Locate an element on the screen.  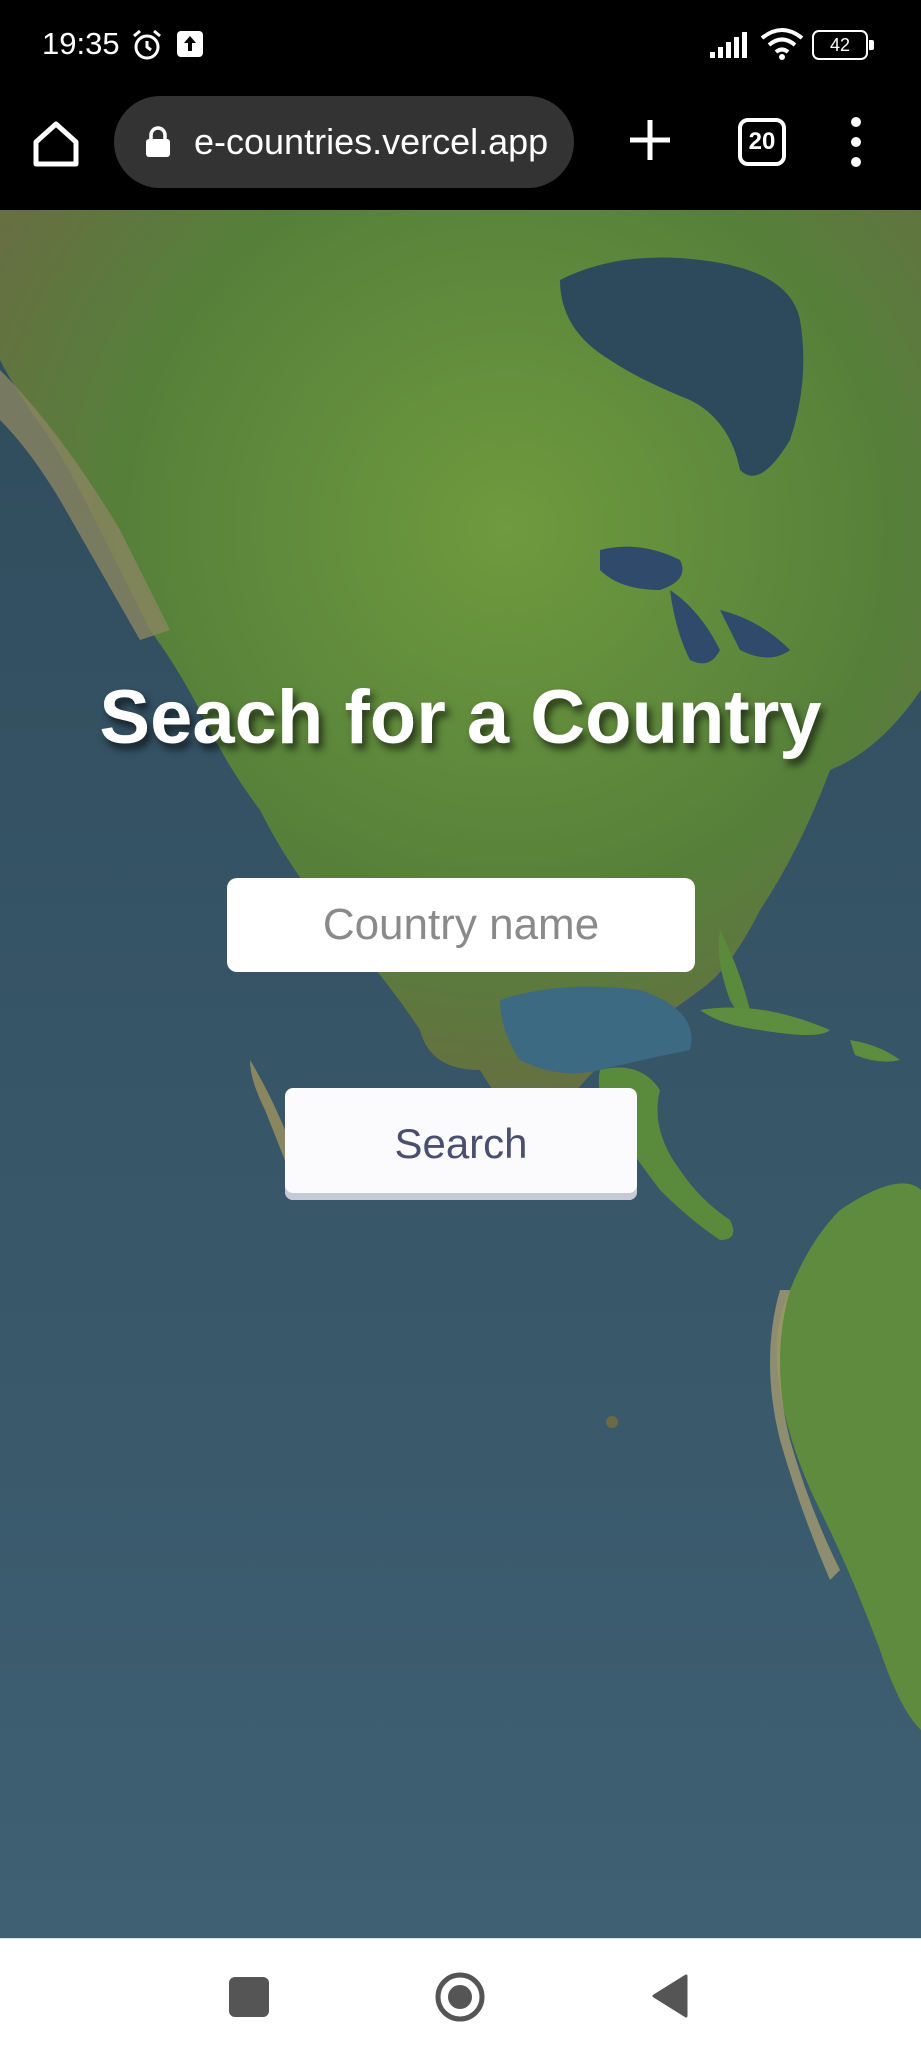
status-bar: 19:35 42 is located at coordinates (460, 45).